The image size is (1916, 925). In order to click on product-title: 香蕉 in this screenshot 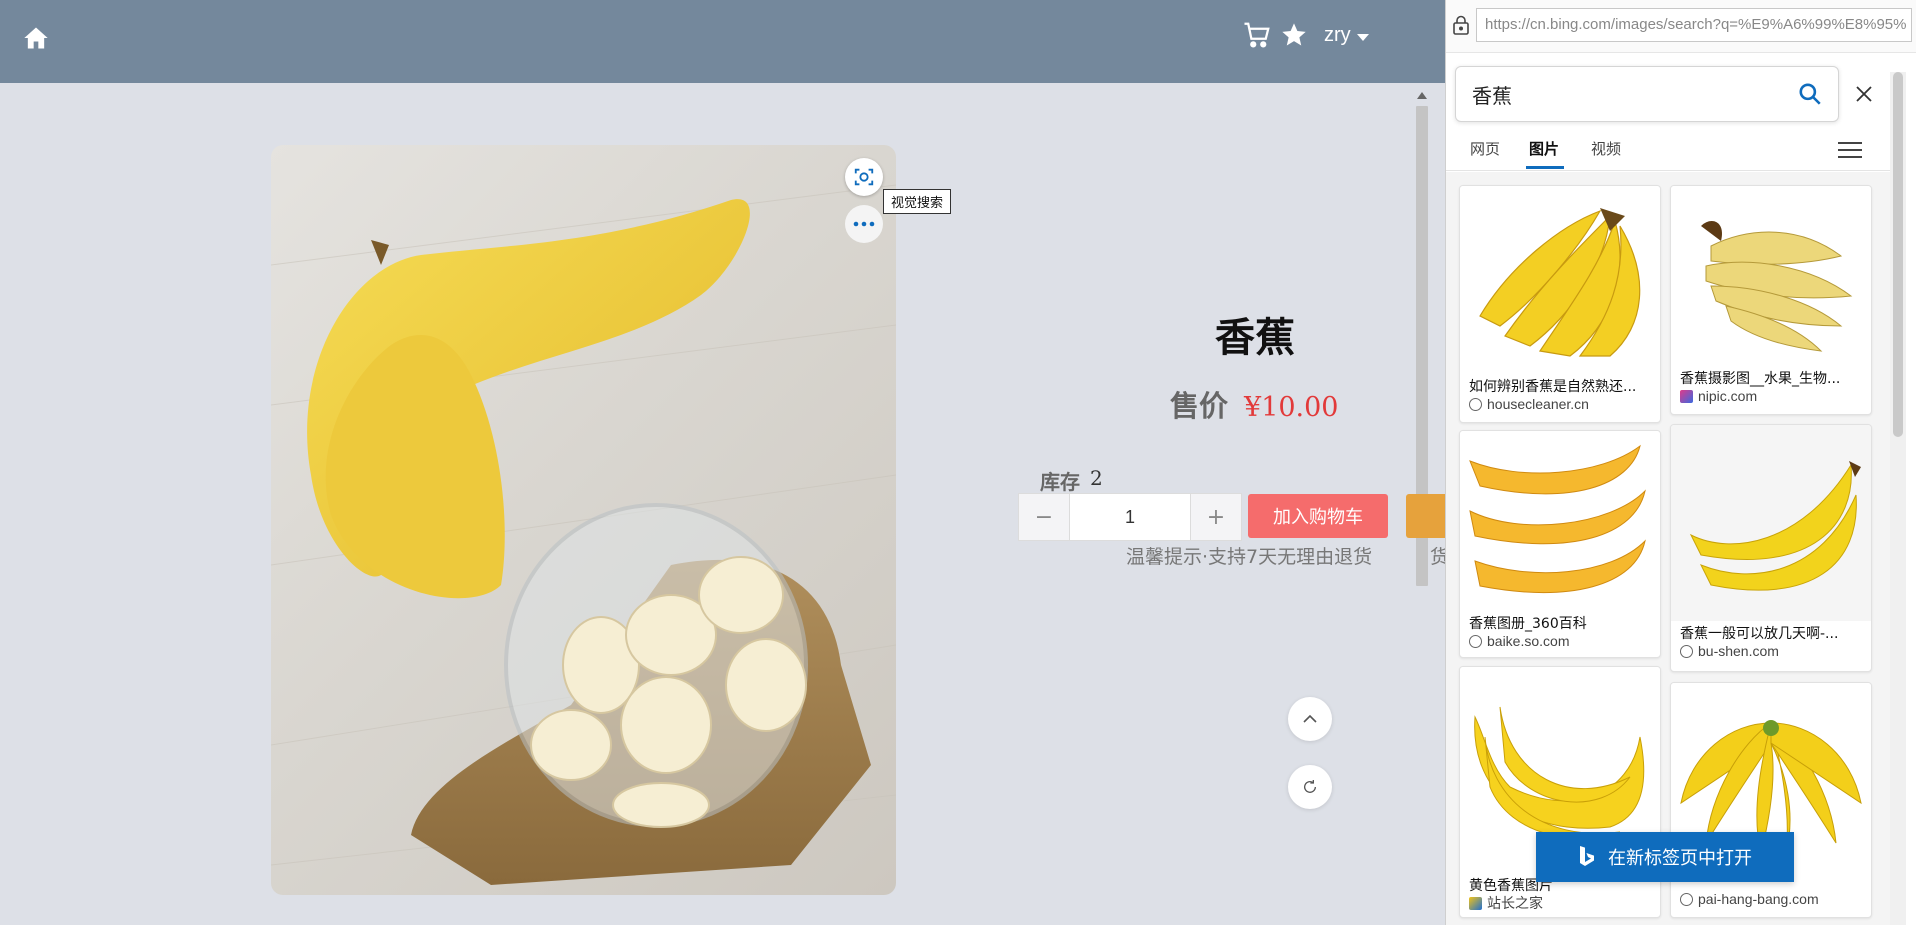, I will do `click(1255, 338)`.